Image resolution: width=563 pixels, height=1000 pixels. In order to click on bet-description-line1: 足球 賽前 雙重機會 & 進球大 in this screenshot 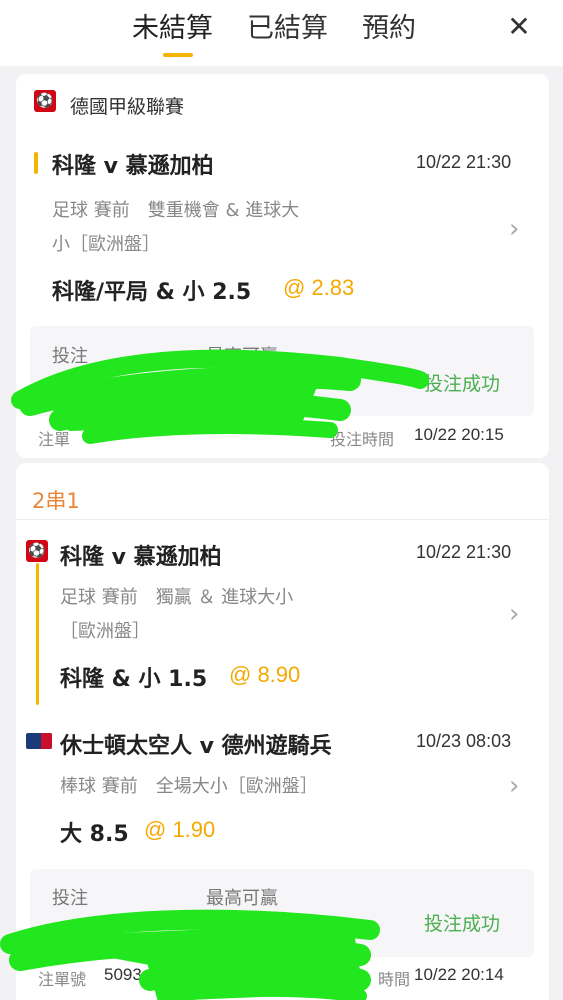, I will do `click(176, 210)`.